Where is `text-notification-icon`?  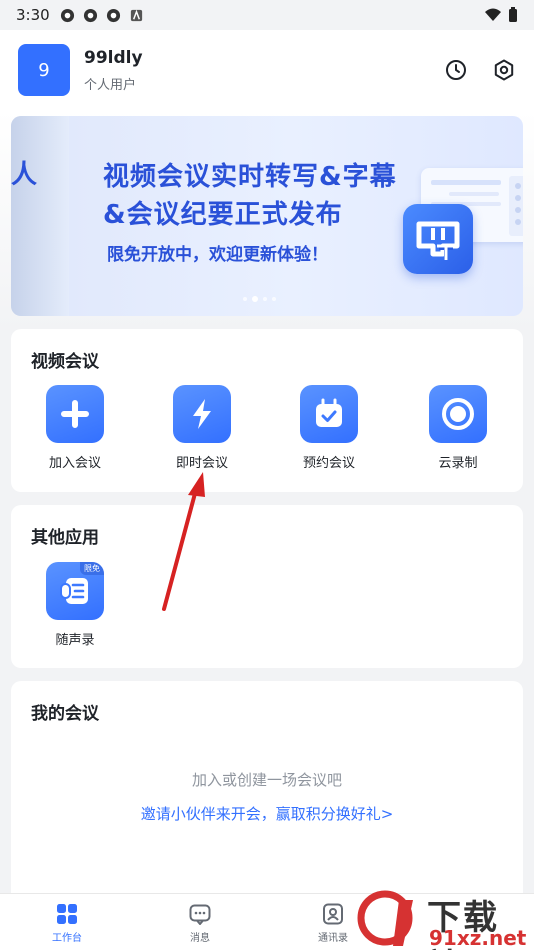
text-notification-icon is located at coordinates (136, 15).